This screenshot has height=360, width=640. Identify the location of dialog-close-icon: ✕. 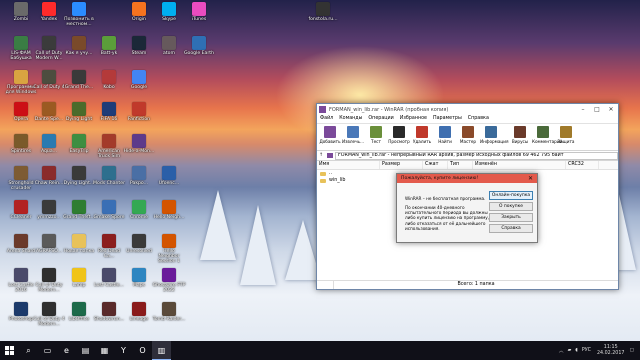
(530, 178).